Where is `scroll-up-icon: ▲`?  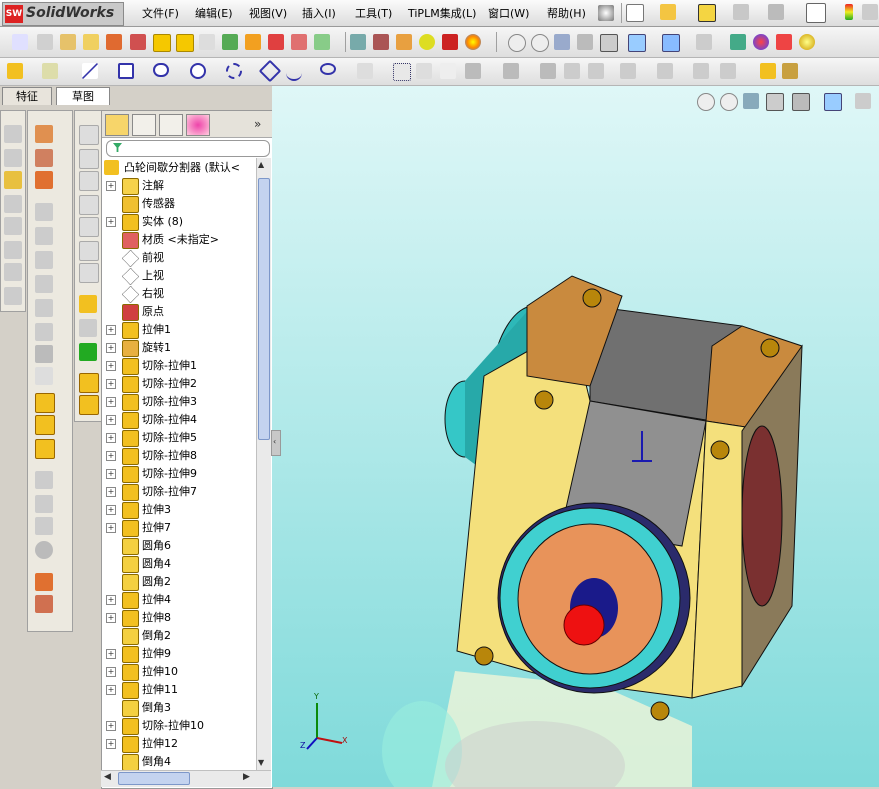 scroll-up-icon: ▲ is located at coordinates (261, 164).